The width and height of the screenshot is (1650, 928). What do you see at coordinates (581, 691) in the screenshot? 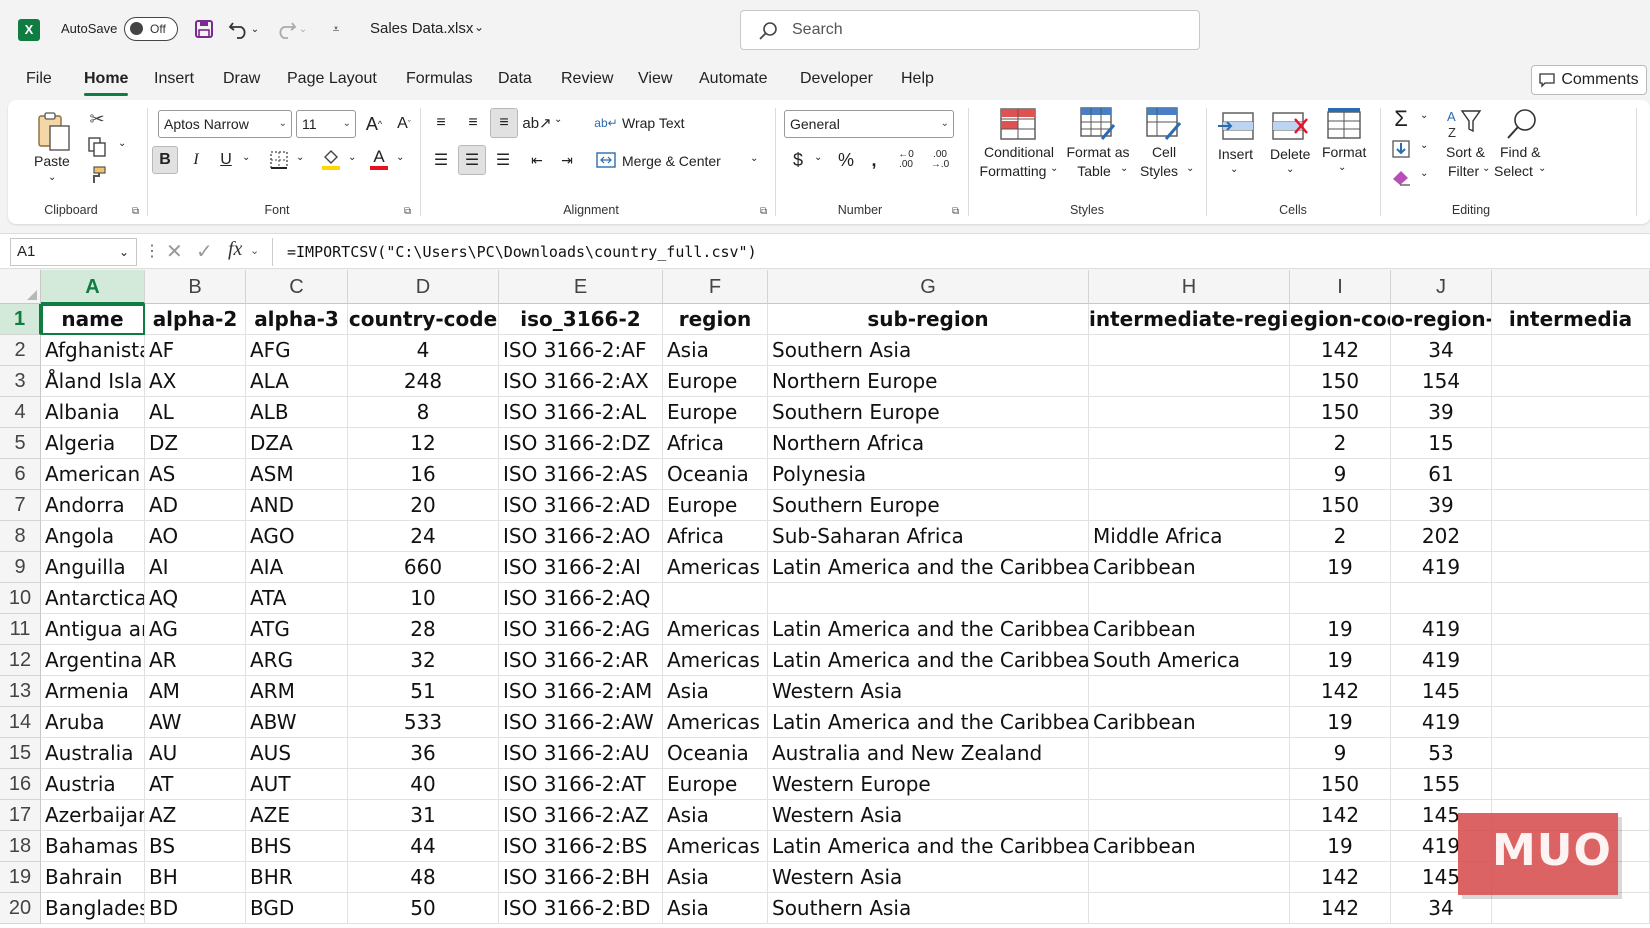
I see `table-cell: ISO 3166-2:AM` at bounding box center [581, 691].